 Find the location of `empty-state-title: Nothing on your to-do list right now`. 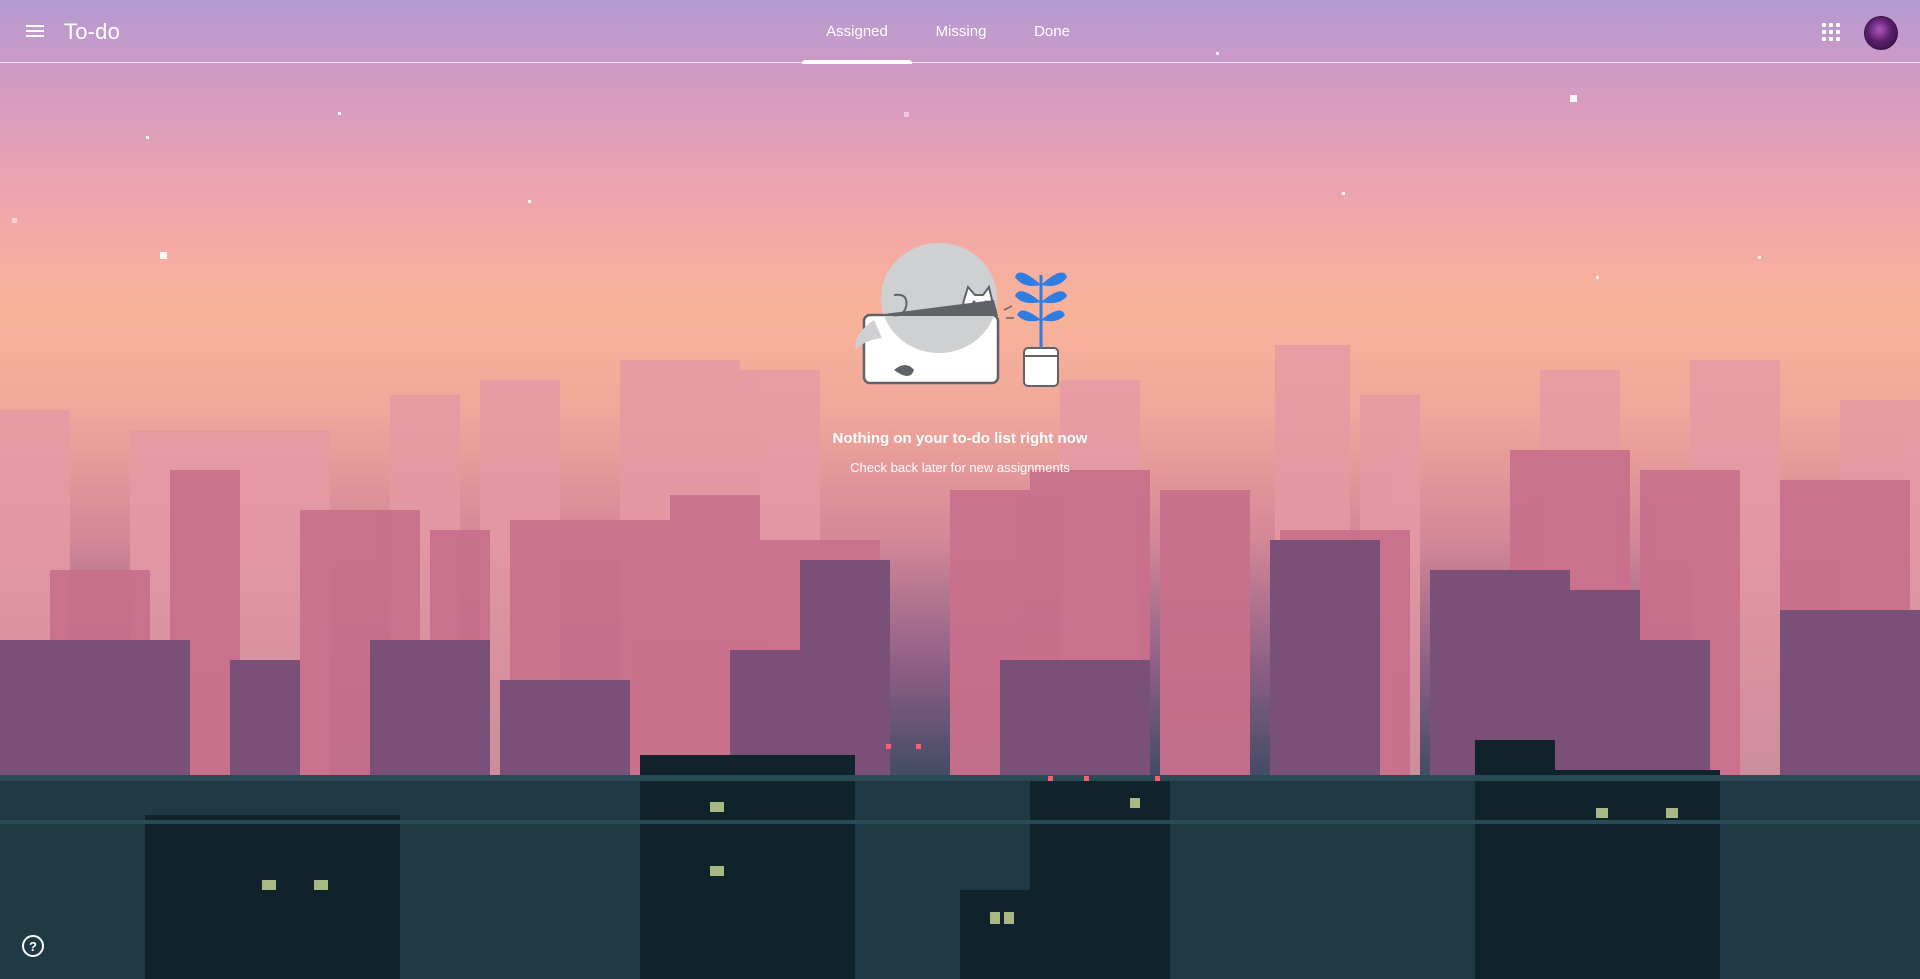

empty-state-title: Nothing on your to-do list right now is located at coordinates (960, 438).